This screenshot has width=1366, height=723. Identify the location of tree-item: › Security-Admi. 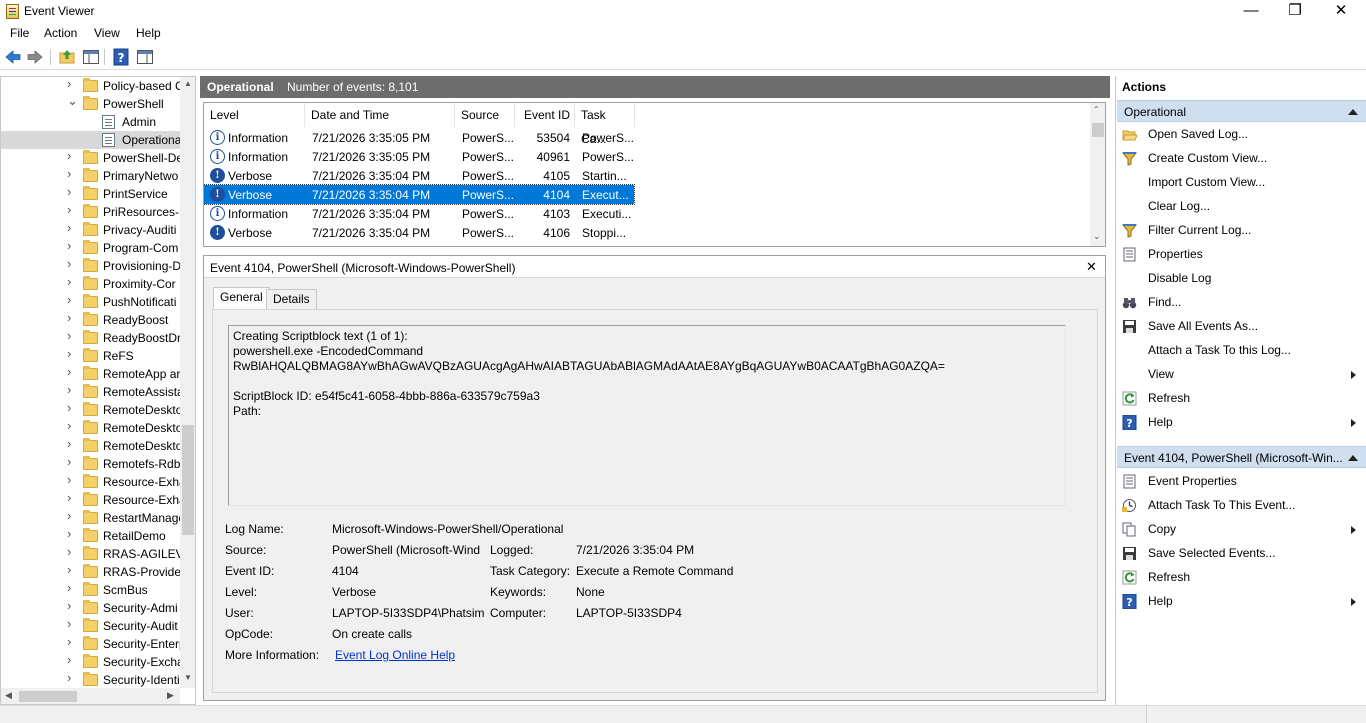
(91, 608).